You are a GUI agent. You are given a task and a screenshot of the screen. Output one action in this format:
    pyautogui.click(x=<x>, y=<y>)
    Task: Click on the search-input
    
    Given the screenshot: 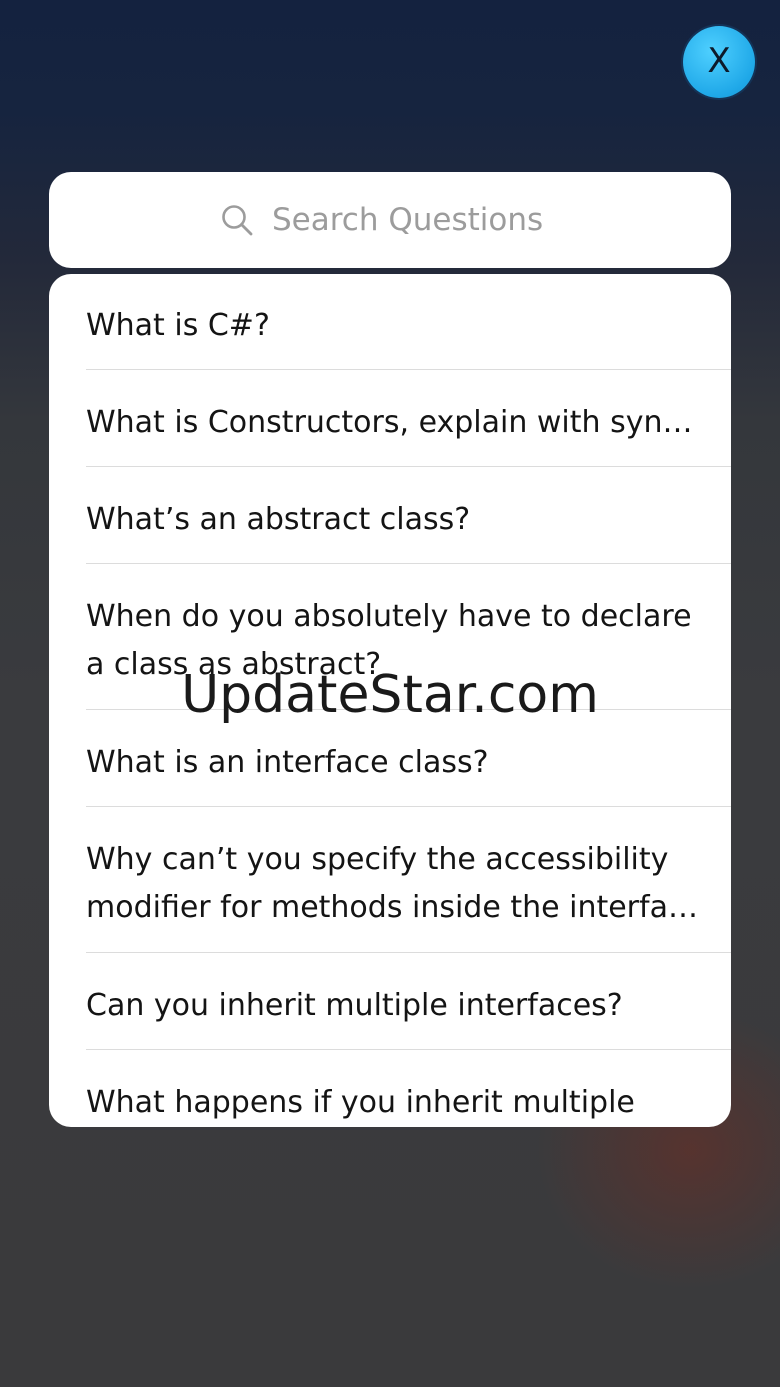 What is the action you would take?
    pyautogui.click(x=417, y=220)
    